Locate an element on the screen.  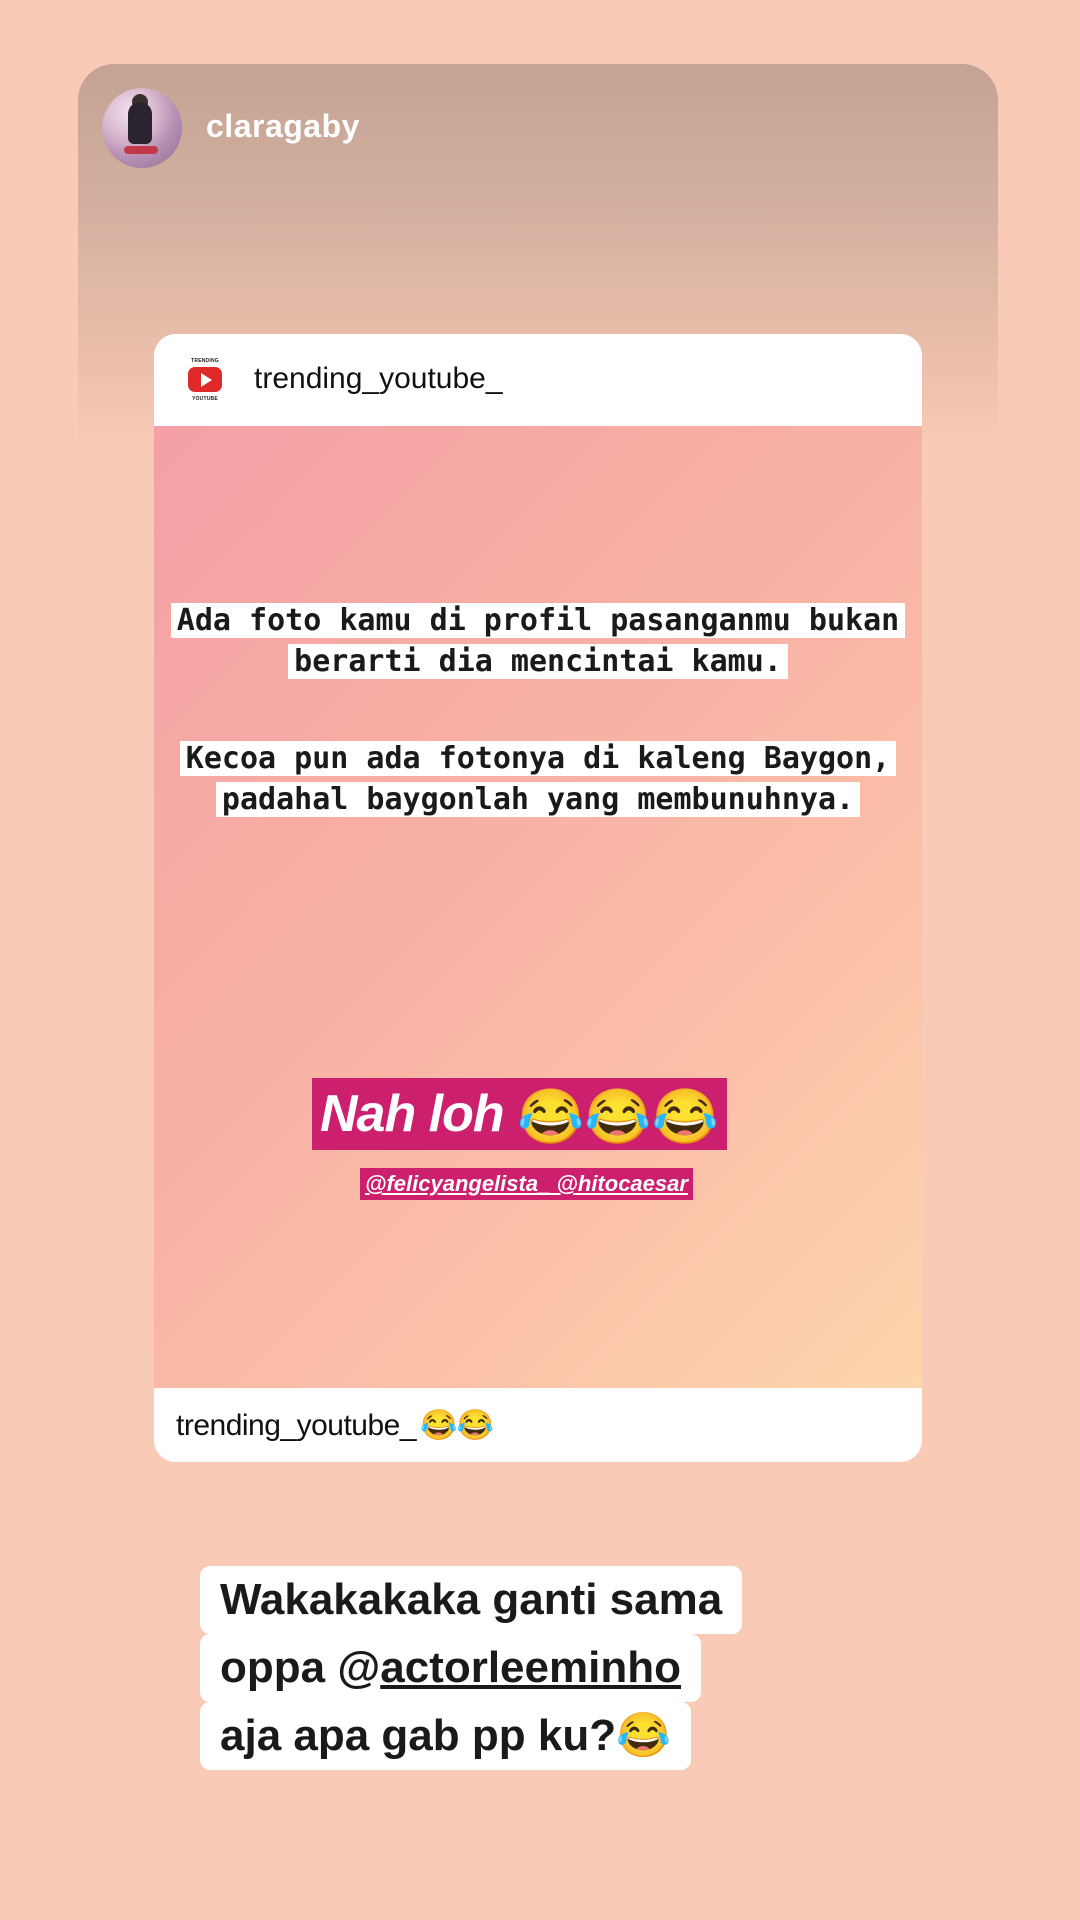
post-caption: trending_youtube_ 😂😂 is located at coordinates (335, 1425).